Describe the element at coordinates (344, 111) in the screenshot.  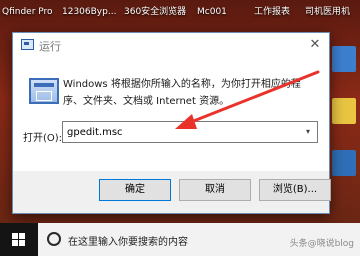
I see `desktop-folder-icon` at that location.